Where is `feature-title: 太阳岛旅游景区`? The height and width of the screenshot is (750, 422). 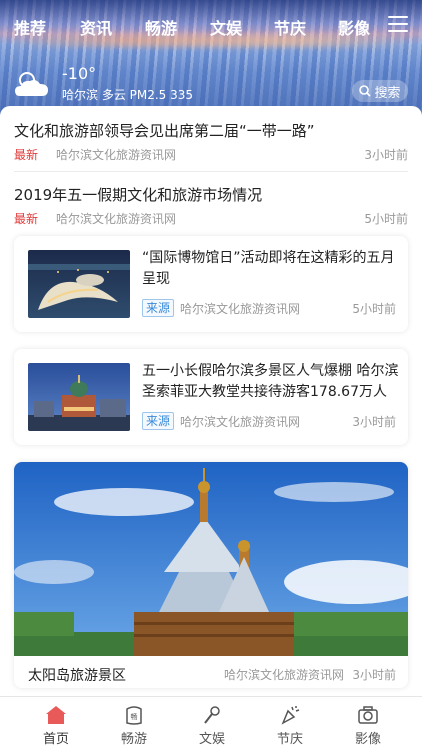
feature-title: 太阳岛旅游景区 is located at coordinates (77, 676).